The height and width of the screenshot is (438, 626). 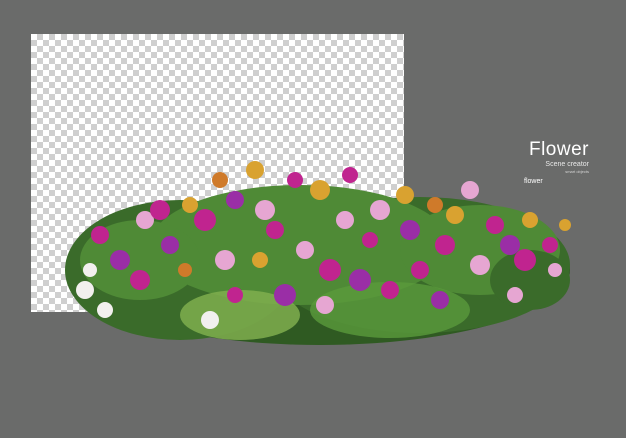 What do you see at coordinates (577, 171) in the screenshot?
I see `brand-tagline: smart objects` at bounding box center [577, 171].